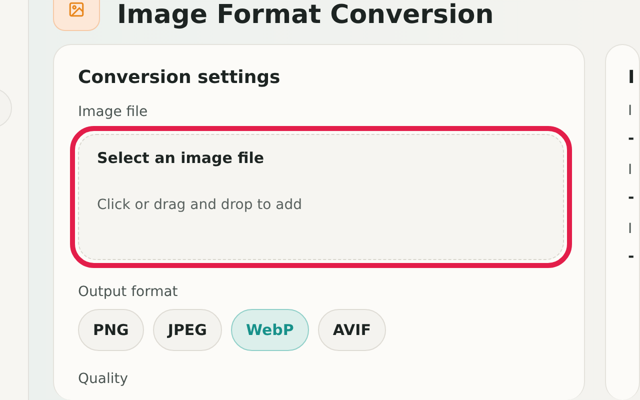  Describe the element at coordinates (352, 330) in the screenshot. I see `format-option: AVIF` at that location.